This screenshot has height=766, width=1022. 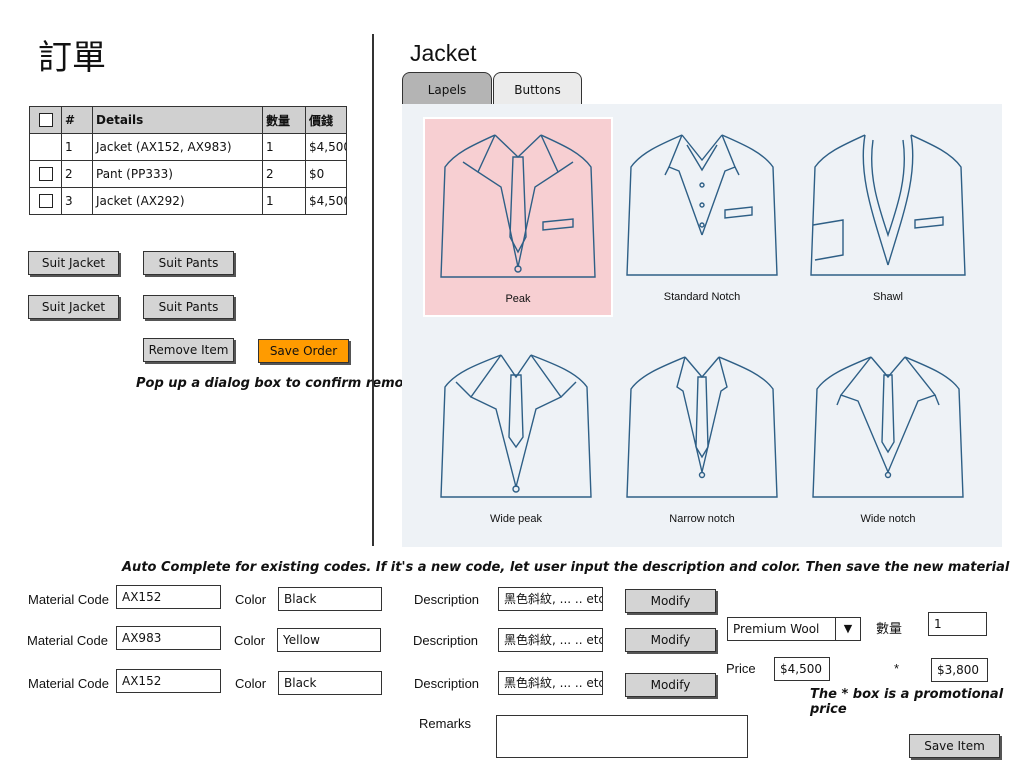 I want to click on style-option-narrow-notch: Narrow notch, so click(x=702, y=437).